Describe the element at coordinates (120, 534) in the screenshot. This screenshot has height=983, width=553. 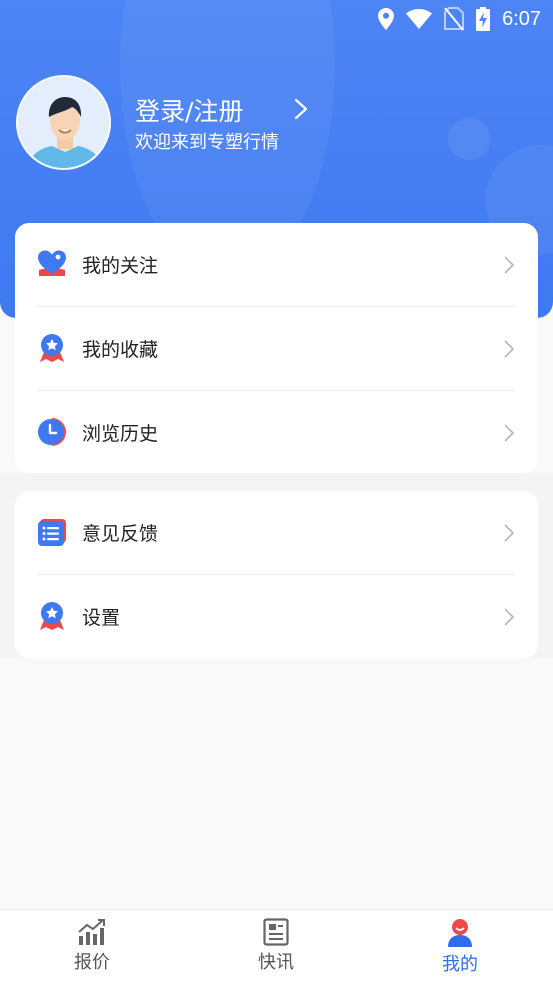
I see `menu-item-label: 意见反馈` at that location.